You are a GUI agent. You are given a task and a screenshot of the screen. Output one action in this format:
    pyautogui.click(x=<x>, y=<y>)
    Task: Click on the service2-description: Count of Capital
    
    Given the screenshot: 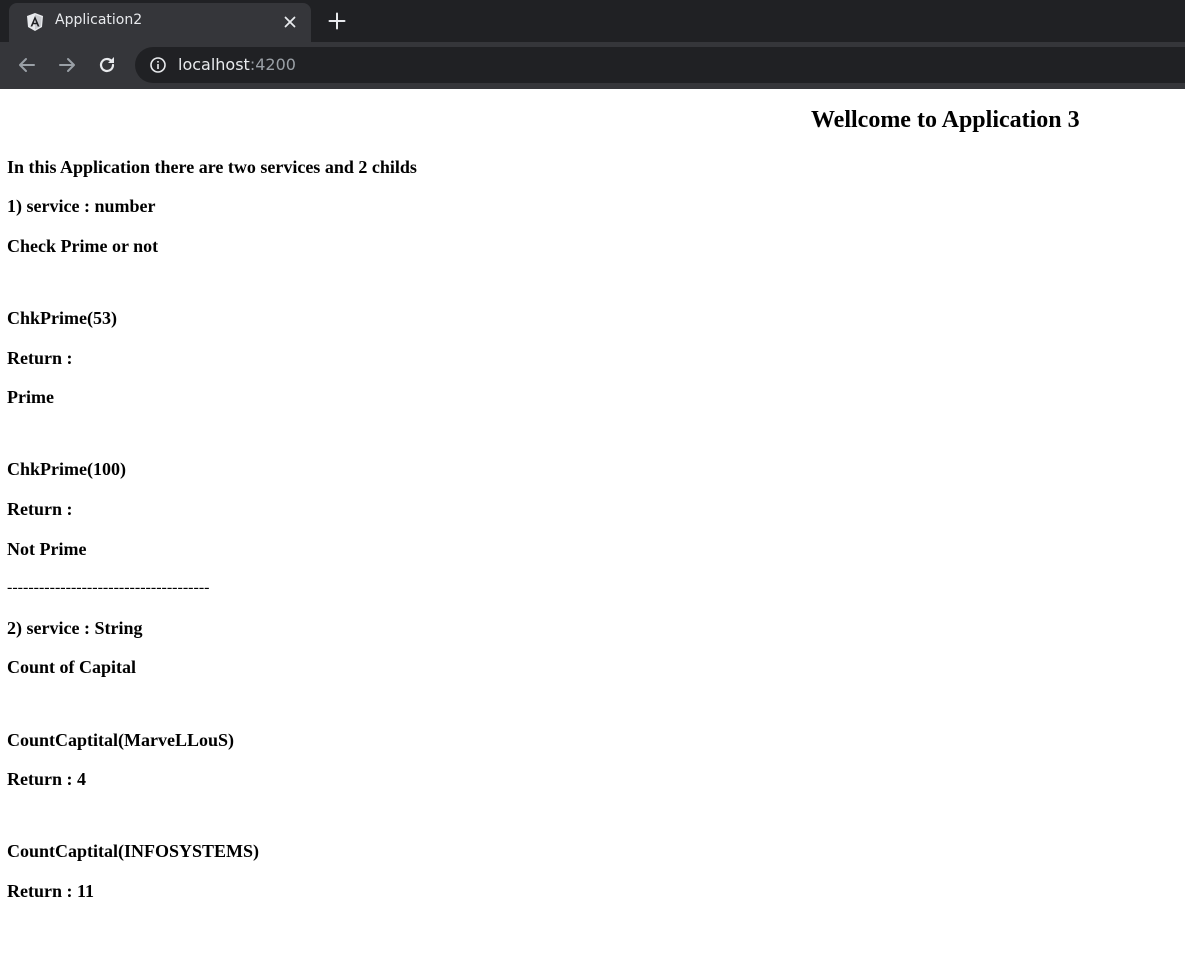 What is the action you would take?
    pyautogui.click(x=72, y=667)
    